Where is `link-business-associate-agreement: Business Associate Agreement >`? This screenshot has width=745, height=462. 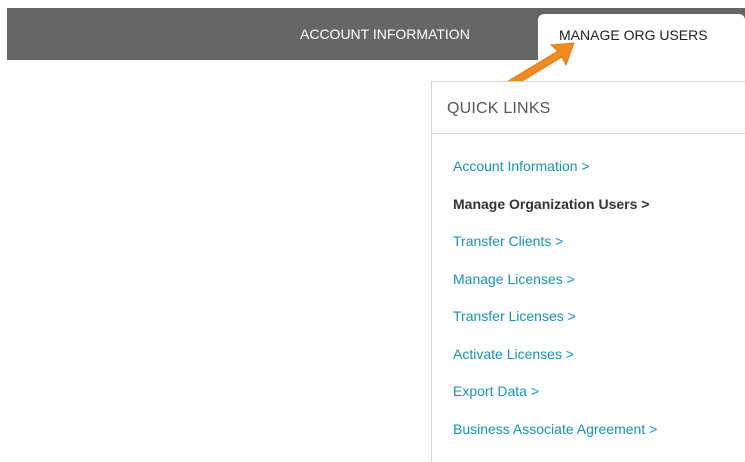 link-business-associate-agreement: Business Associate Agreement > is located at coordinates (555, 438).